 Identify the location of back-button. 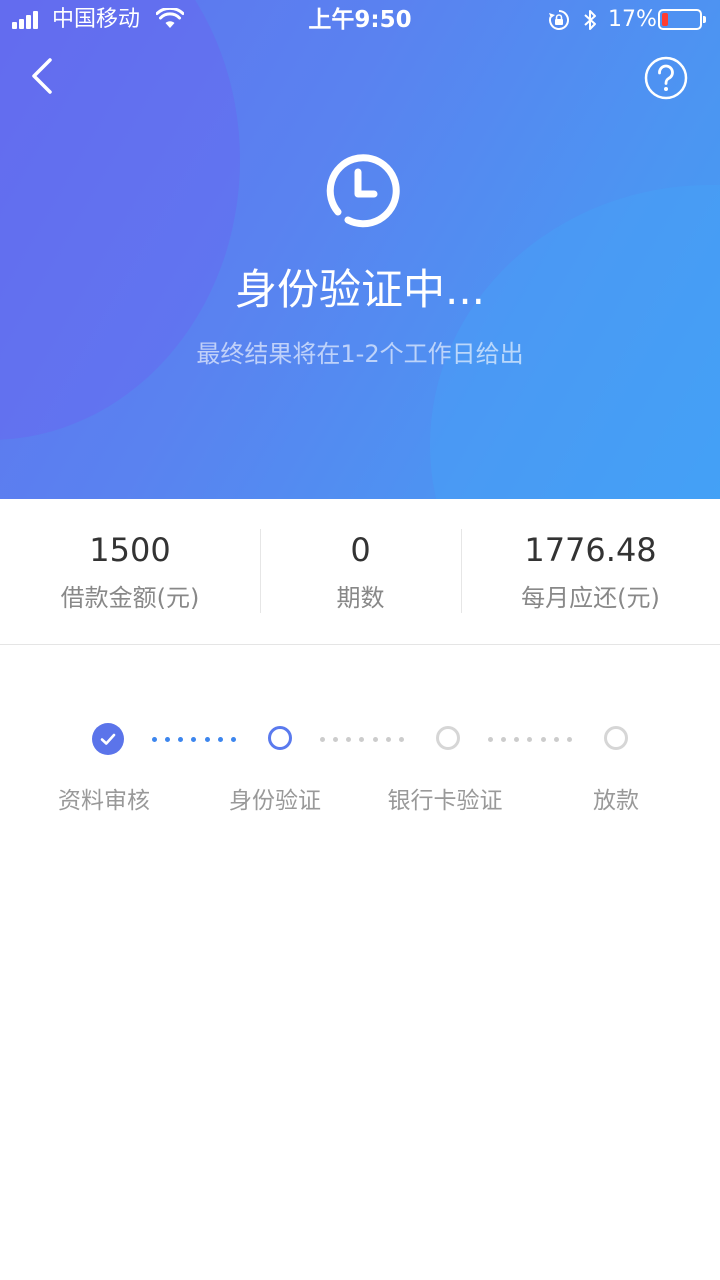
(44, 76).